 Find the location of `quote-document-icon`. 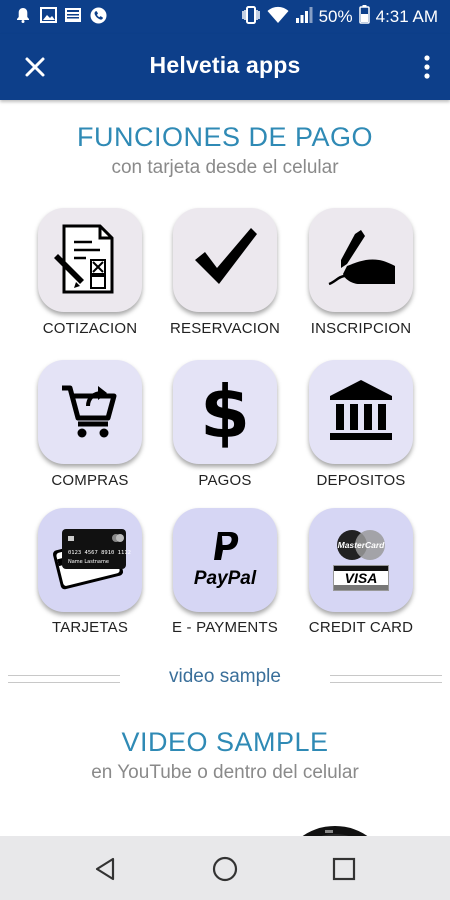

quote-document-icon is located at coordinates (90, 260).